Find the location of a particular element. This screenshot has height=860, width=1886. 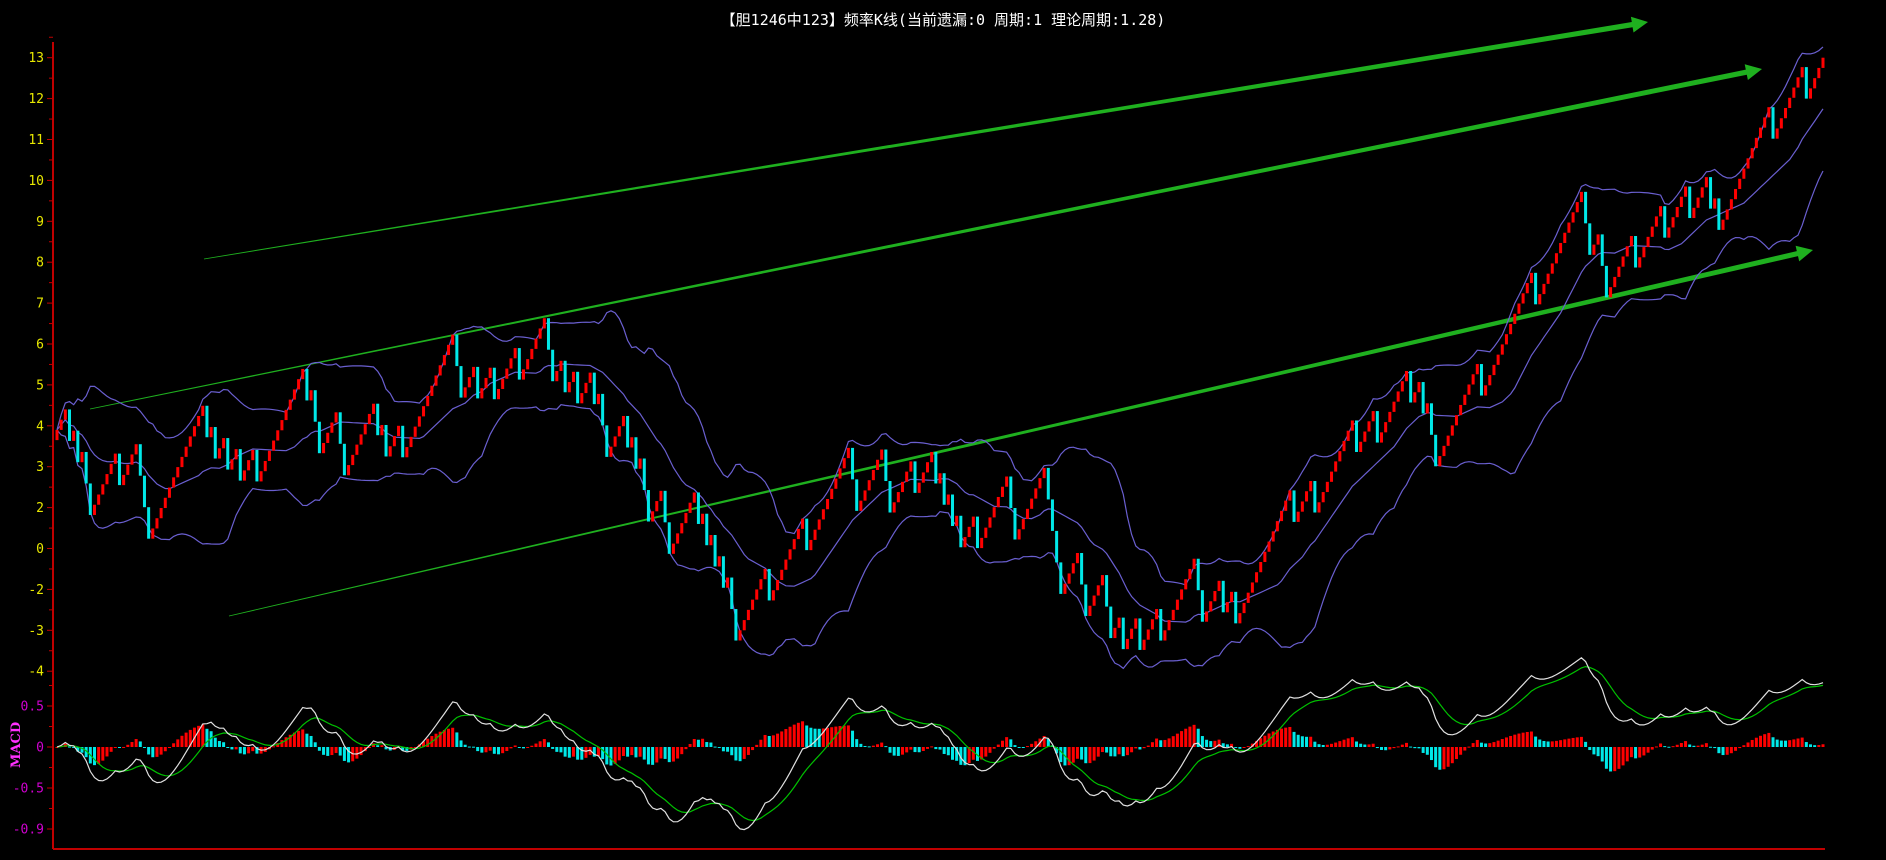

y-tick-label: 7 is located at coordinates (40, 304).